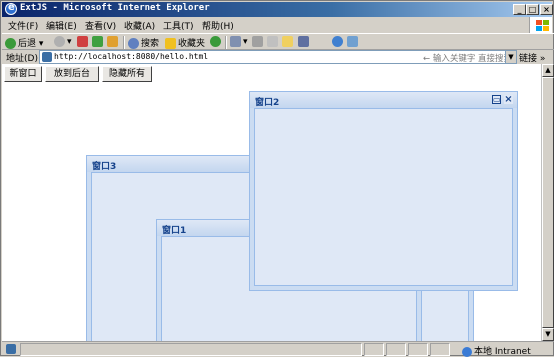 The width and height of the screenshot is (554, 357). What do you see at coordinates (100, 25) in the screenshot?
I see `menu-view: 查看(V)` at bounding box center [100, 25].